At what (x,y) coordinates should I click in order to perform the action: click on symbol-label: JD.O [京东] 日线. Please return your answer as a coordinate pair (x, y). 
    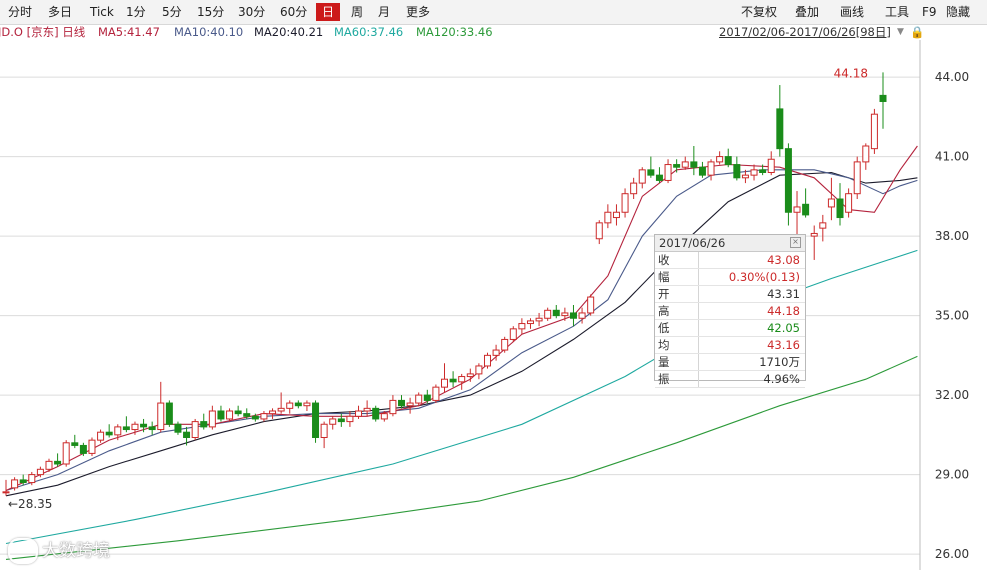
    Looking at the image, I should click on (43, 32).